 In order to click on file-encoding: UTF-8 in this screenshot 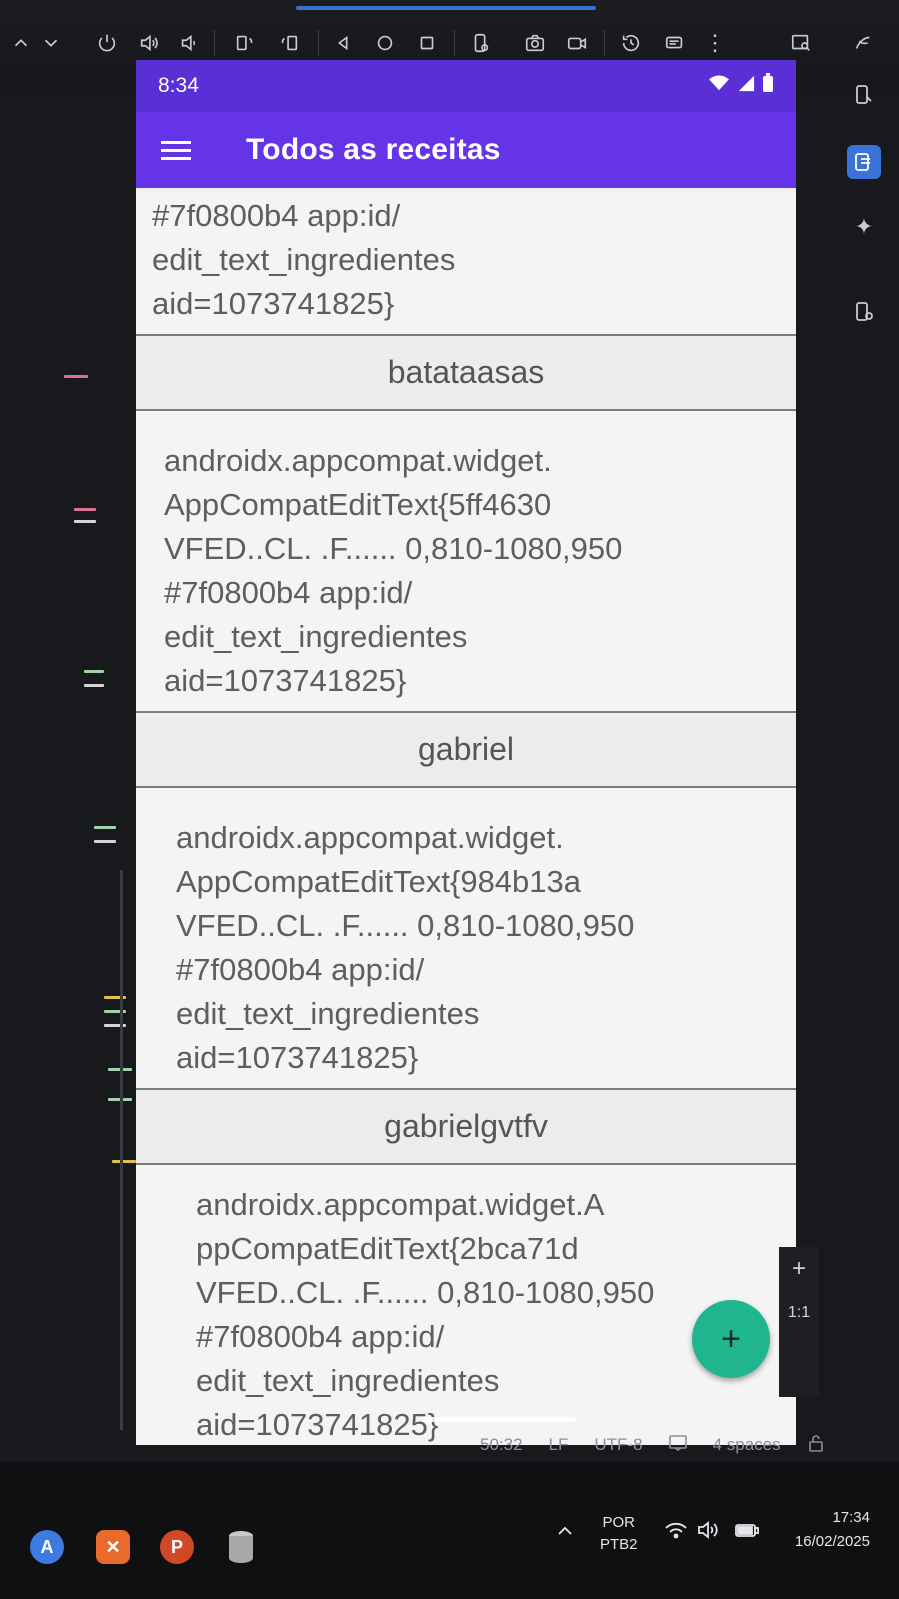, I will do `click(618, 1445)`.